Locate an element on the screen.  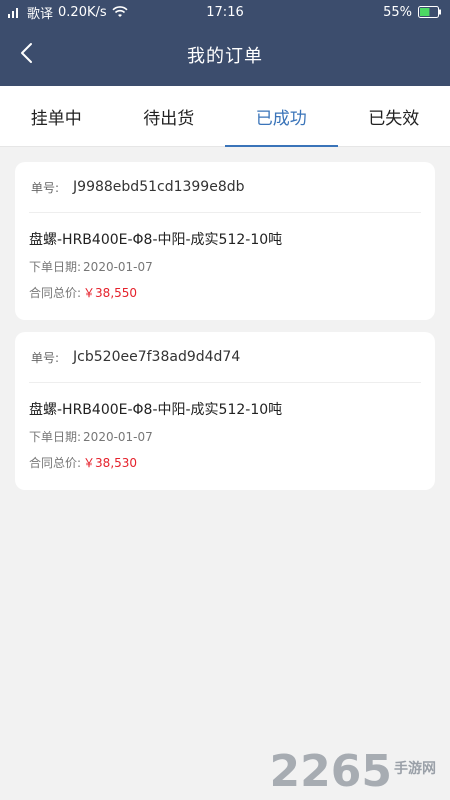
page-title: 我的订单 is located at coordinates (225, 56).